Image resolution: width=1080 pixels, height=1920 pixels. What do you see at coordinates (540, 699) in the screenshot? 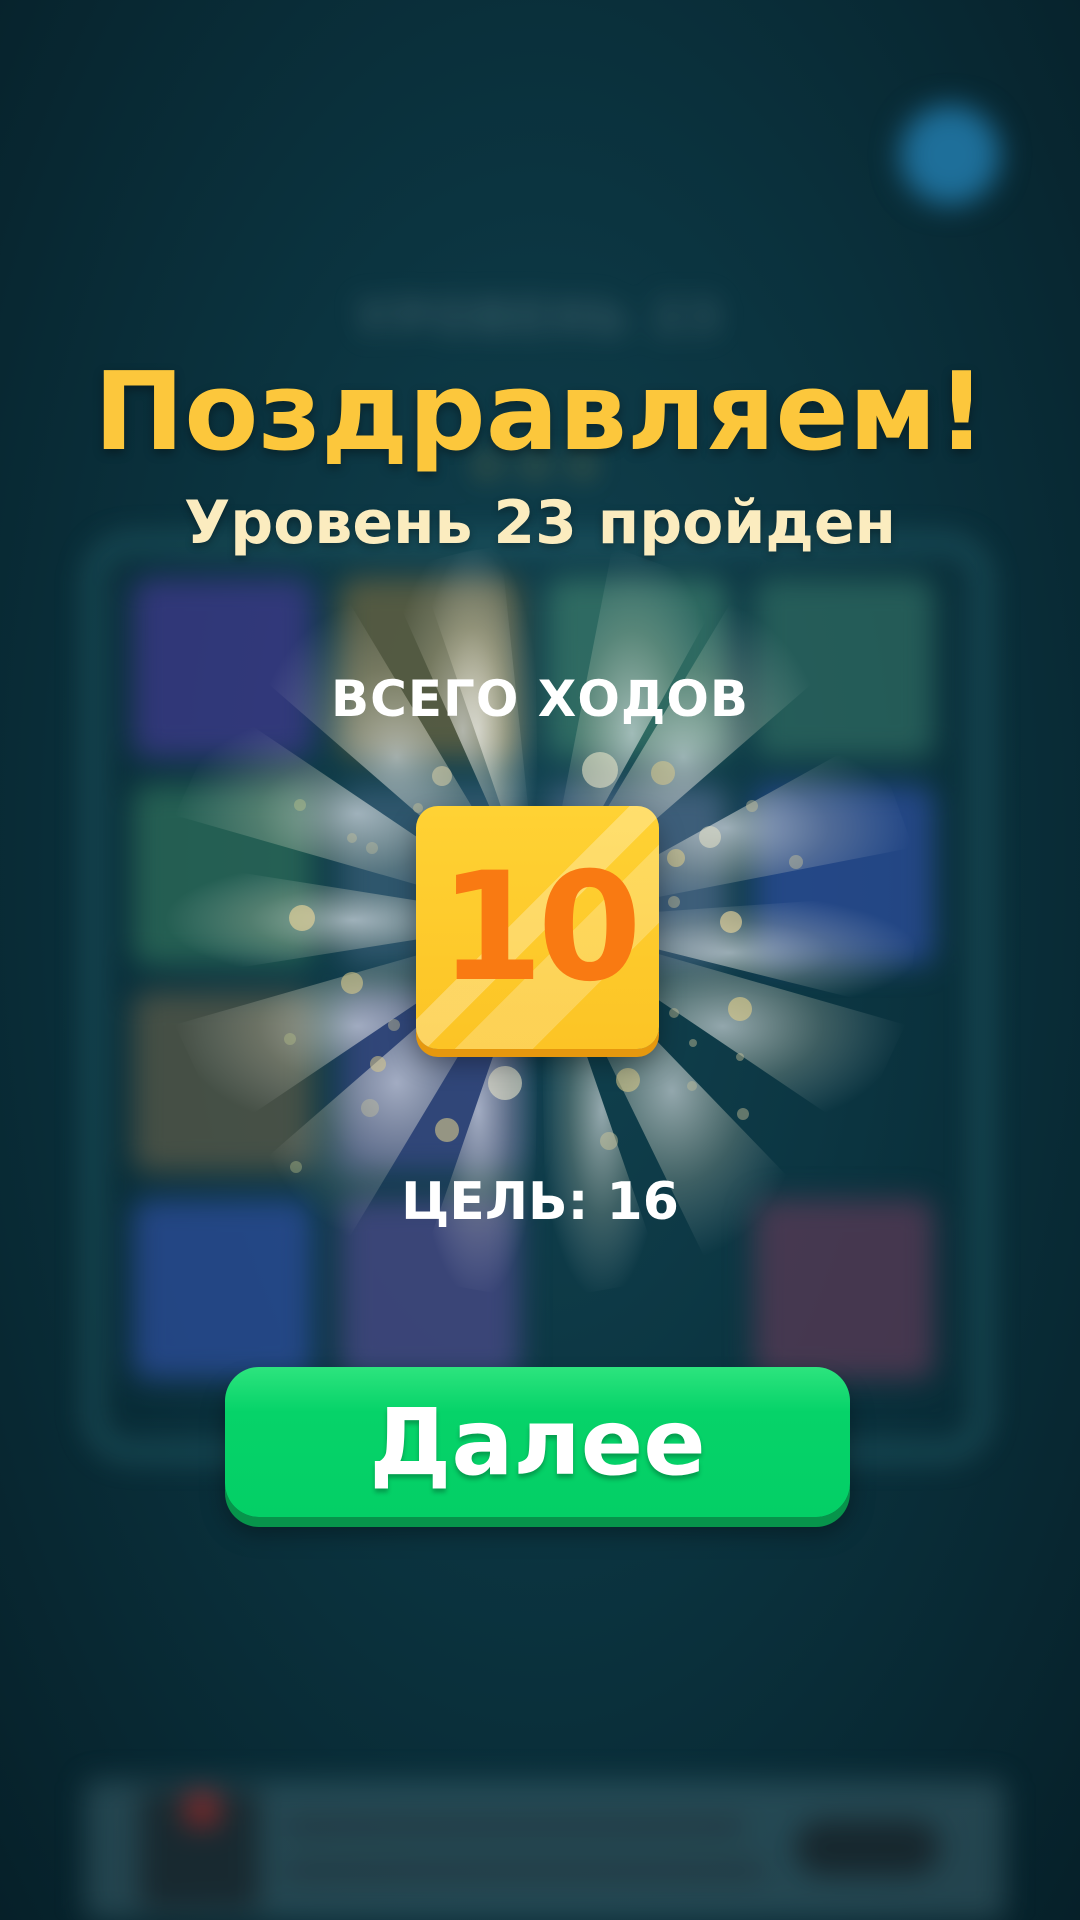
I see `total-moves-label: ВСЕГО ХОДОВ` at bounding box center [540, 699].